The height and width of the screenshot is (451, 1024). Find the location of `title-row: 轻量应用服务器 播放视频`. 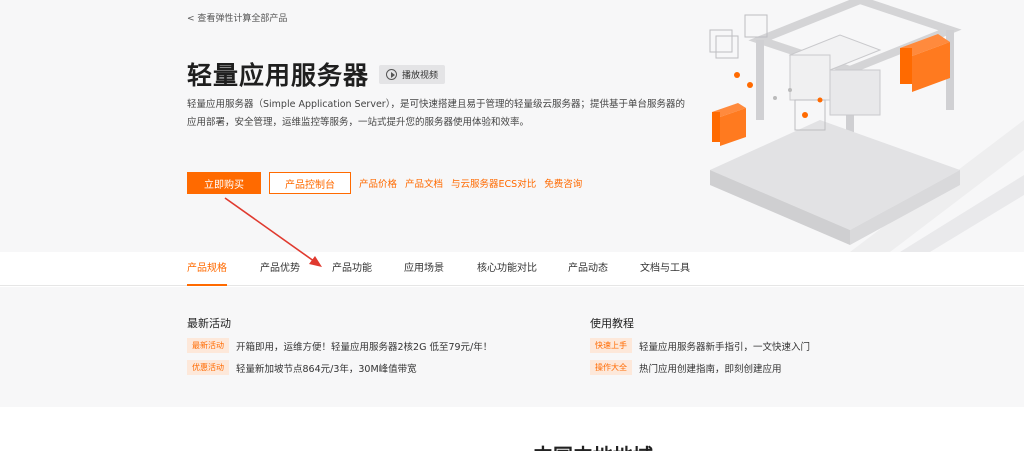

title-row: 轻量应用服务器 播放视频 is located at coordinates (316, 74).